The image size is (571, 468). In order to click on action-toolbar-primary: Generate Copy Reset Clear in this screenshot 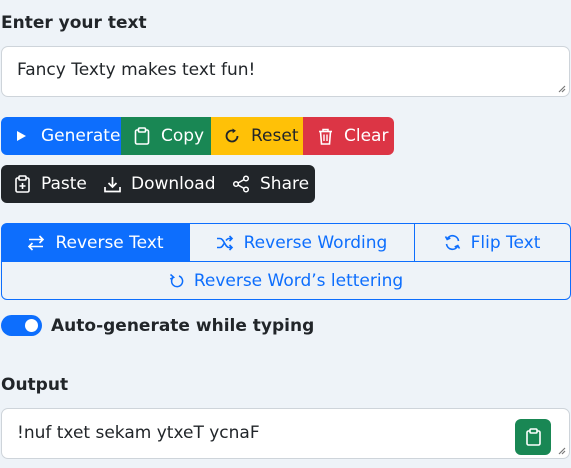, I will do `click(197, 136)`.